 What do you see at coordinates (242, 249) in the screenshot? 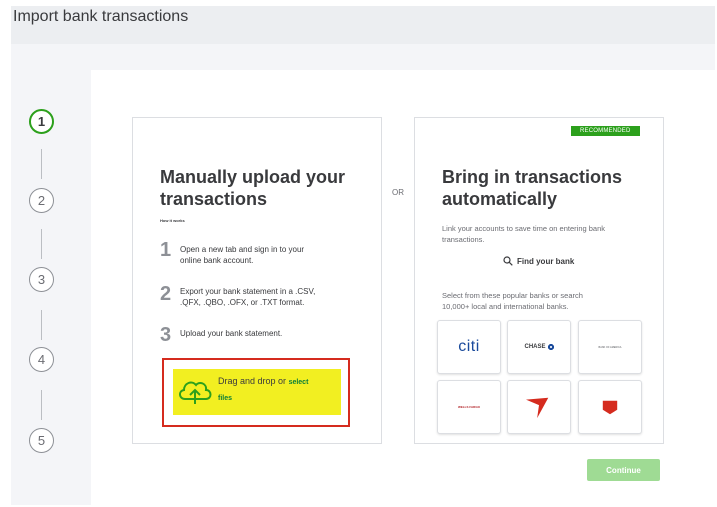
I see `step1-line1: Open a new tab and sign in to your` at bounding box center [242, 249].